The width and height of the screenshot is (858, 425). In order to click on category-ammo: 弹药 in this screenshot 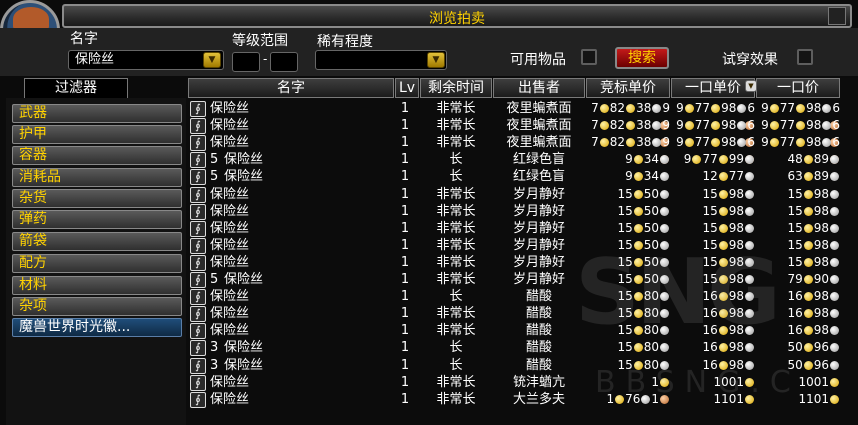, I will do `click(97, 219)`.